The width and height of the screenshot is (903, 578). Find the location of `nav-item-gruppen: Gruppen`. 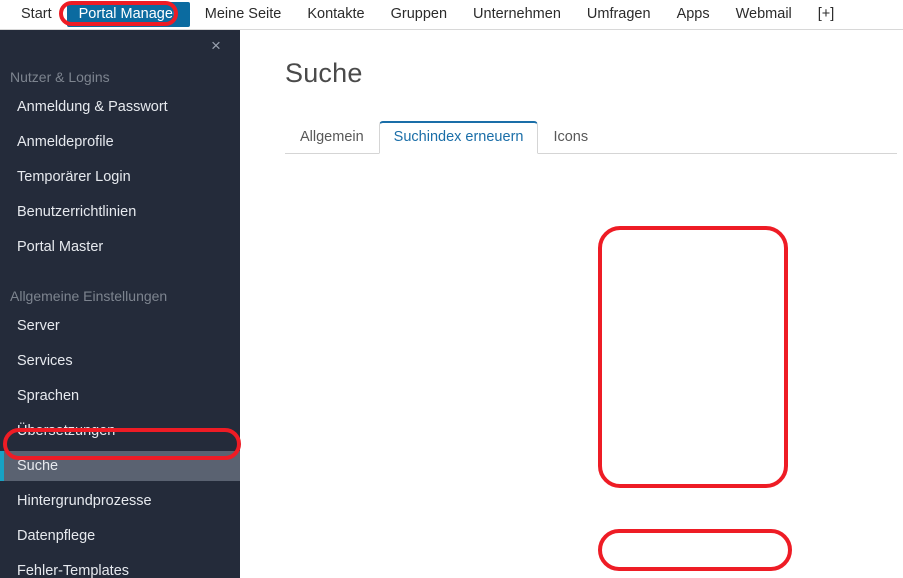

nav-item-gruppen: Gruppen is located at coordinates (419, 14).